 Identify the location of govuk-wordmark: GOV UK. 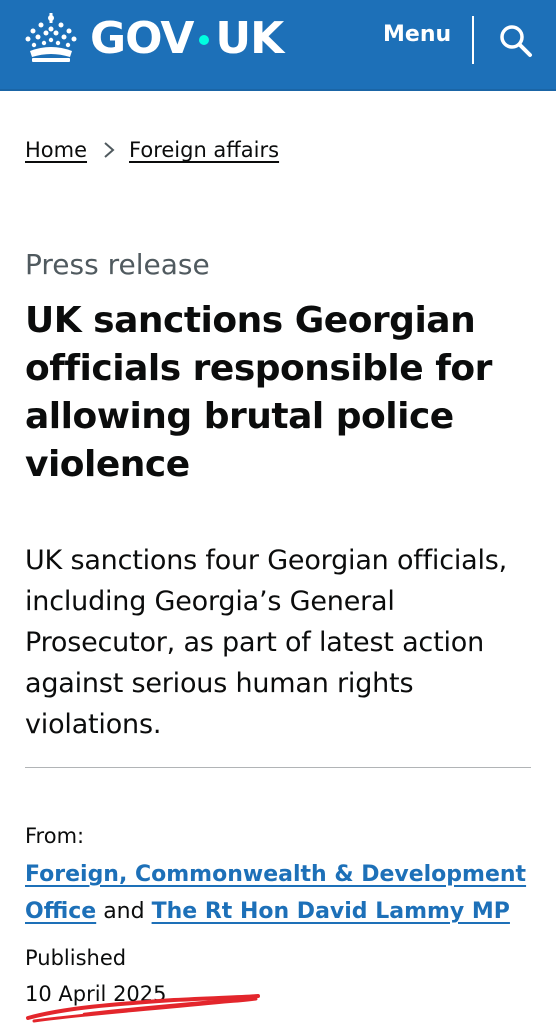
(187, 38).